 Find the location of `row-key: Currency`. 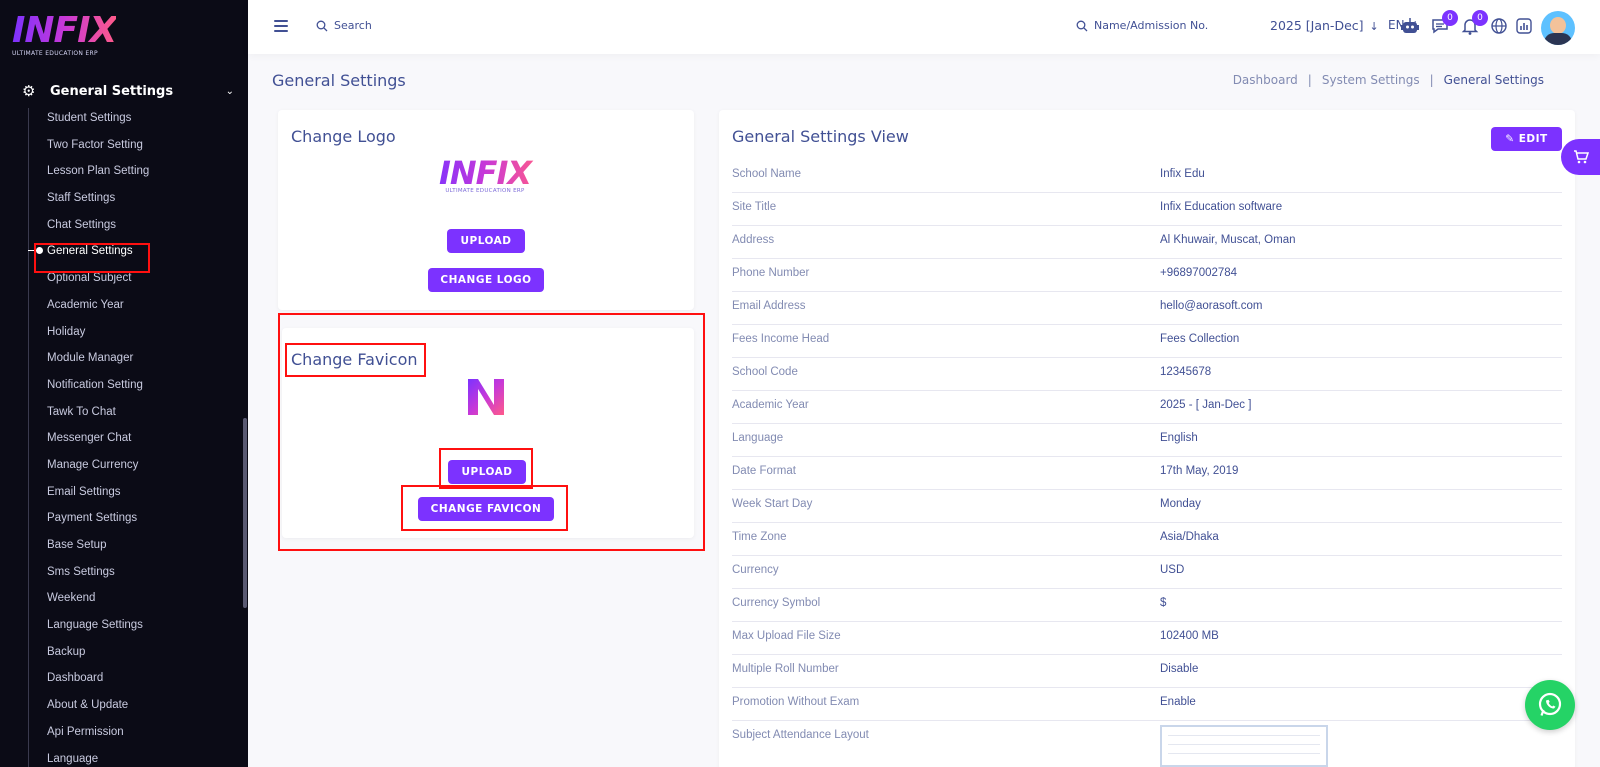

row-key: Currency is located at coordinates (755, 570).